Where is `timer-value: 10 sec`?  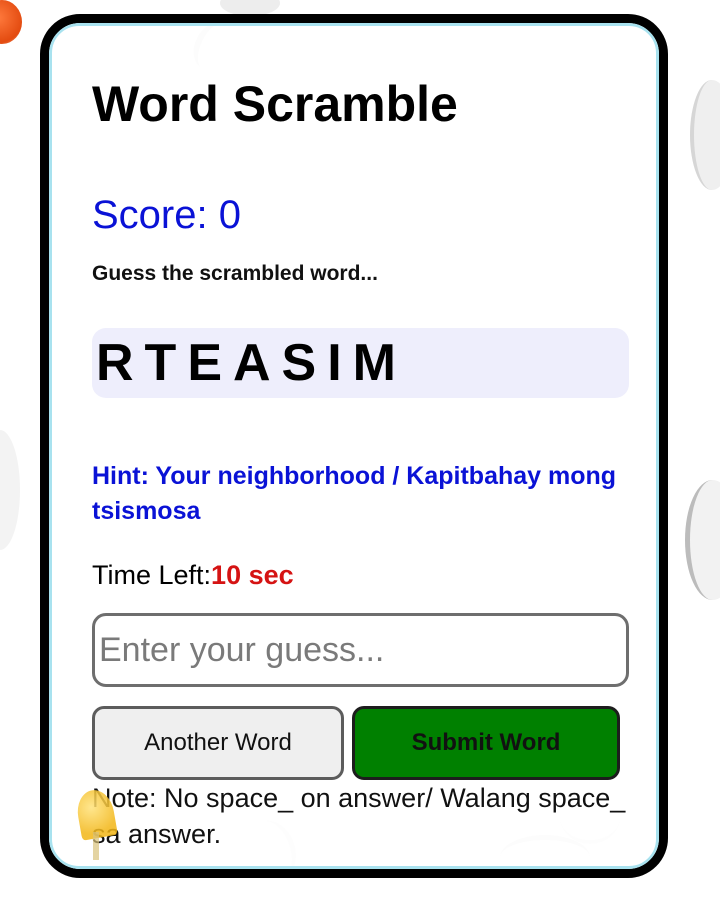
timer-value: 10 sec is located at coordinates (252, 575).